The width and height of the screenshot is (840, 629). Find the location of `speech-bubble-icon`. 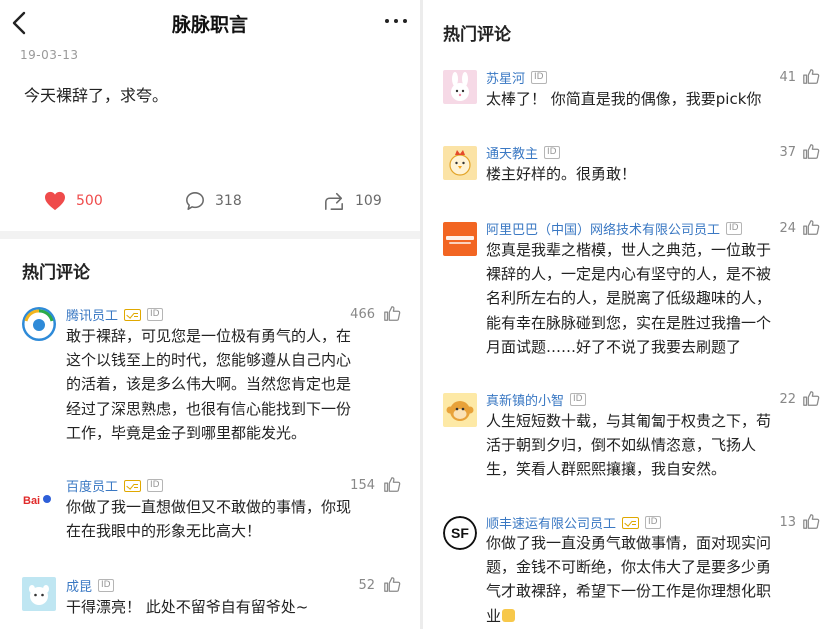

speech-bubble-icon is located at coordinates (195, 201).